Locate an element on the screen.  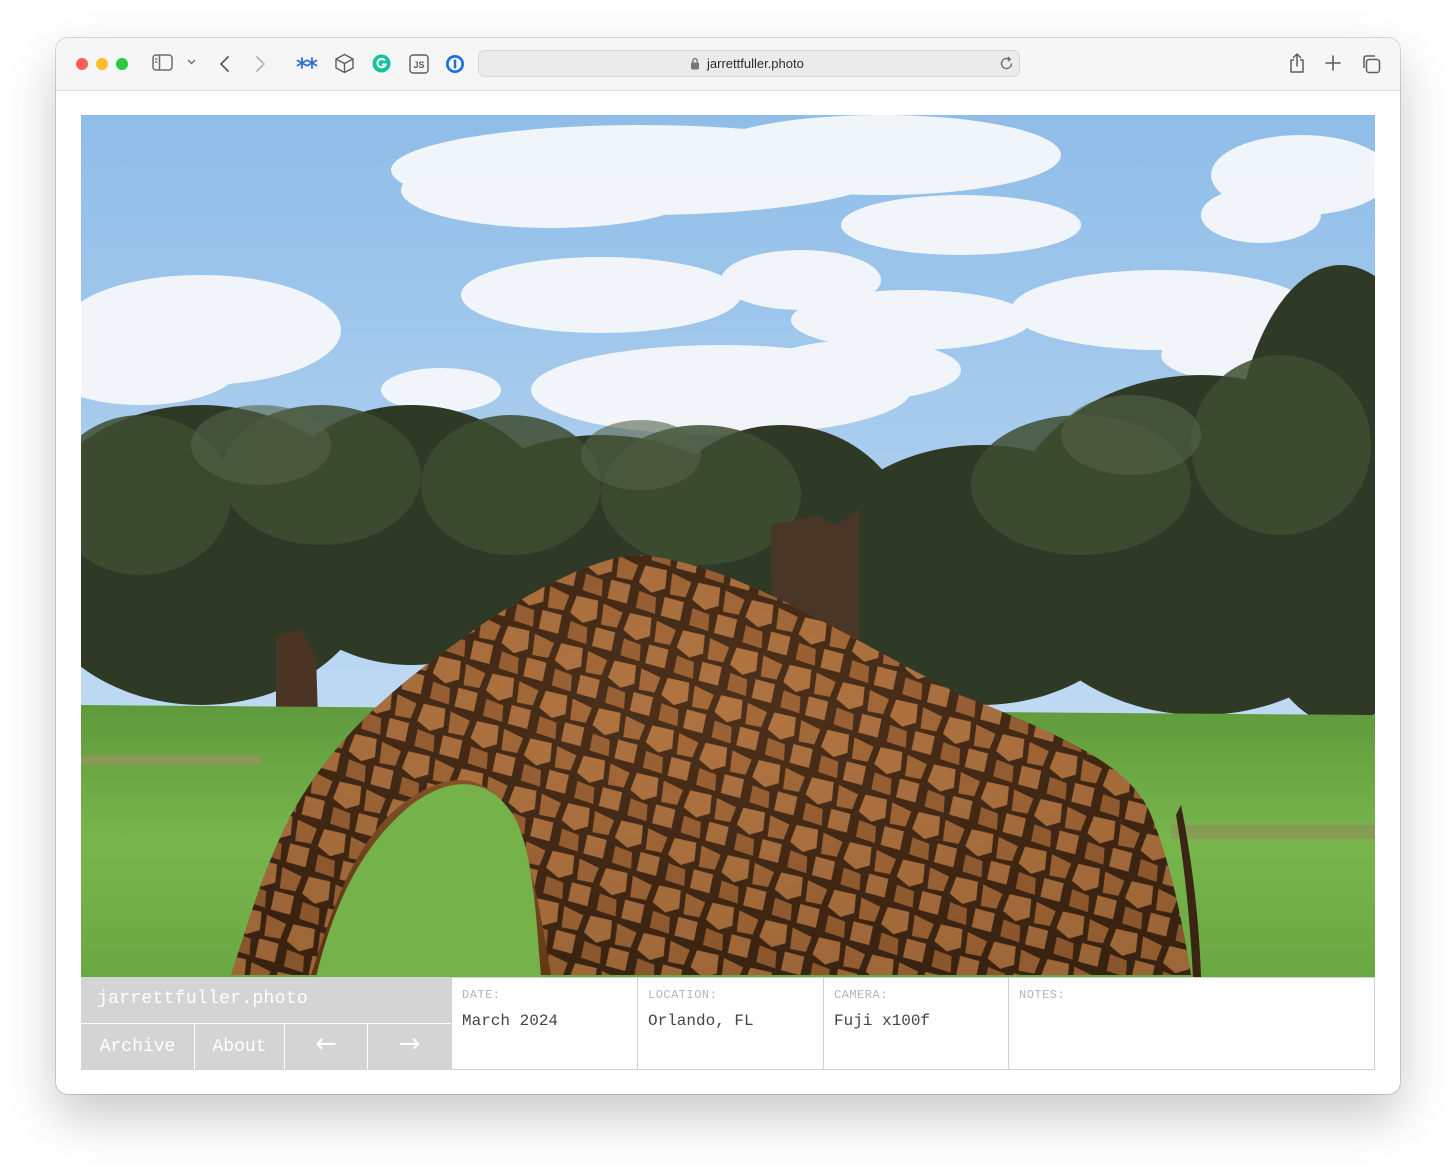
new-tab-icon is located at coordinates (1333, 63).